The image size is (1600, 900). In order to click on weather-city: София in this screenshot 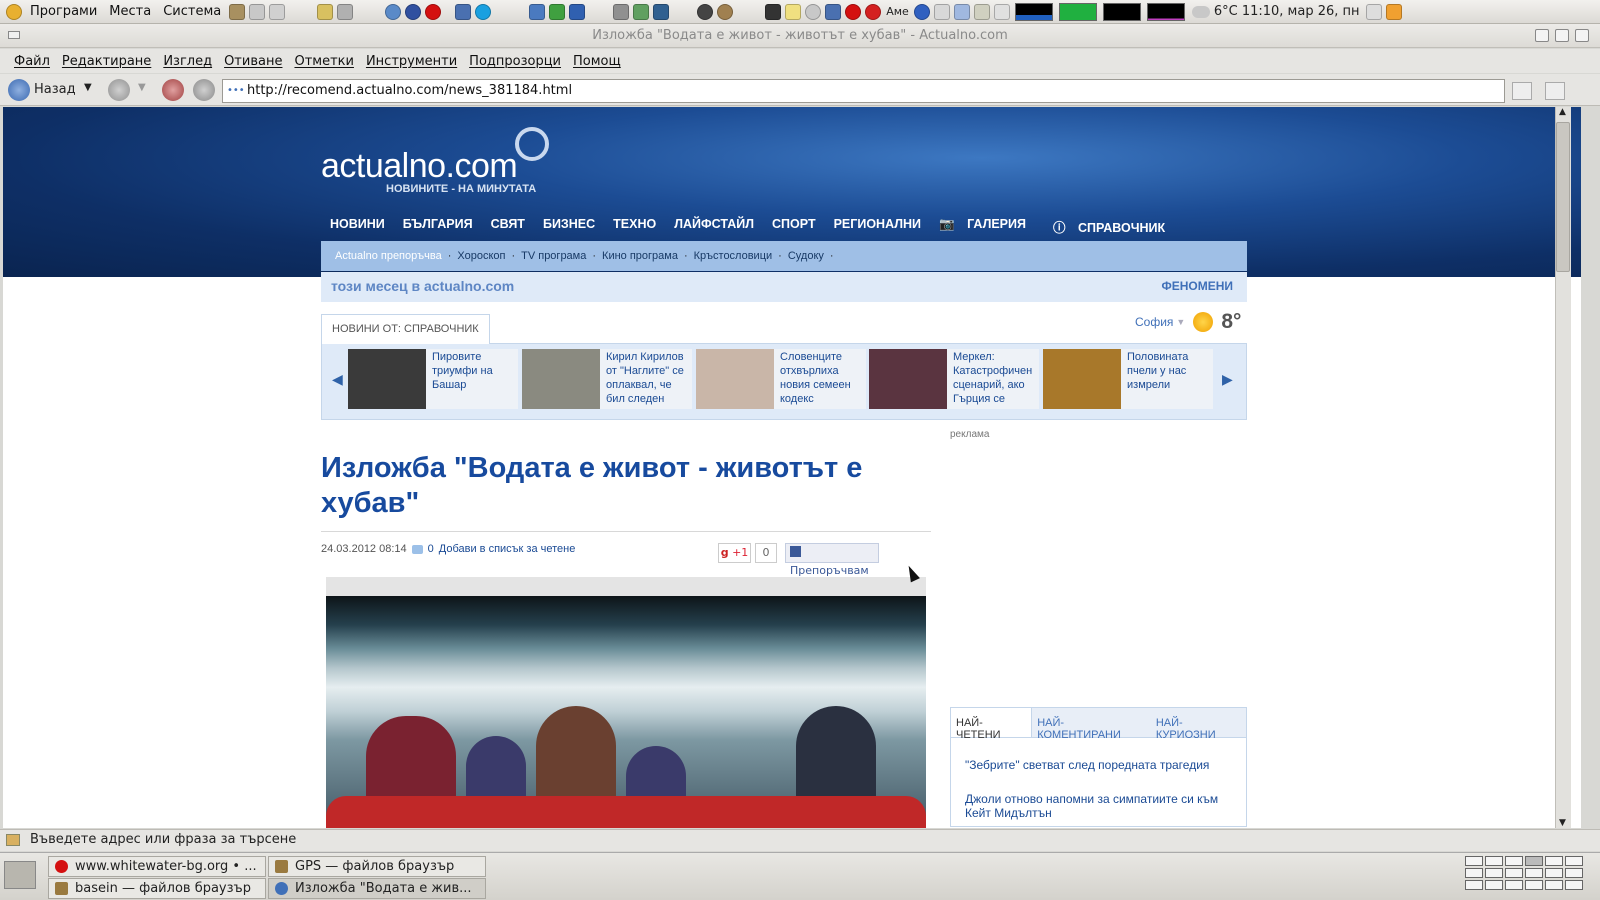, I will do `click(1154, 322)`.